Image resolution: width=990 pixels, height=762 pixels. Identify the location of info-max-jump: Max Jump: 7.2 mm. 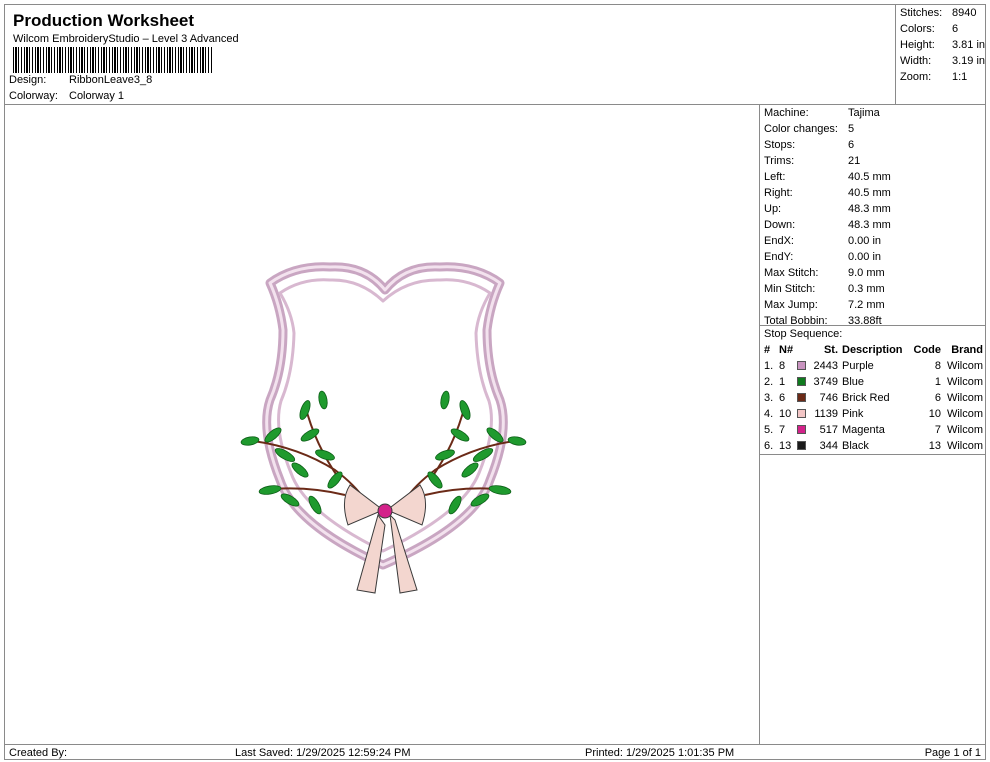
(824, 305).